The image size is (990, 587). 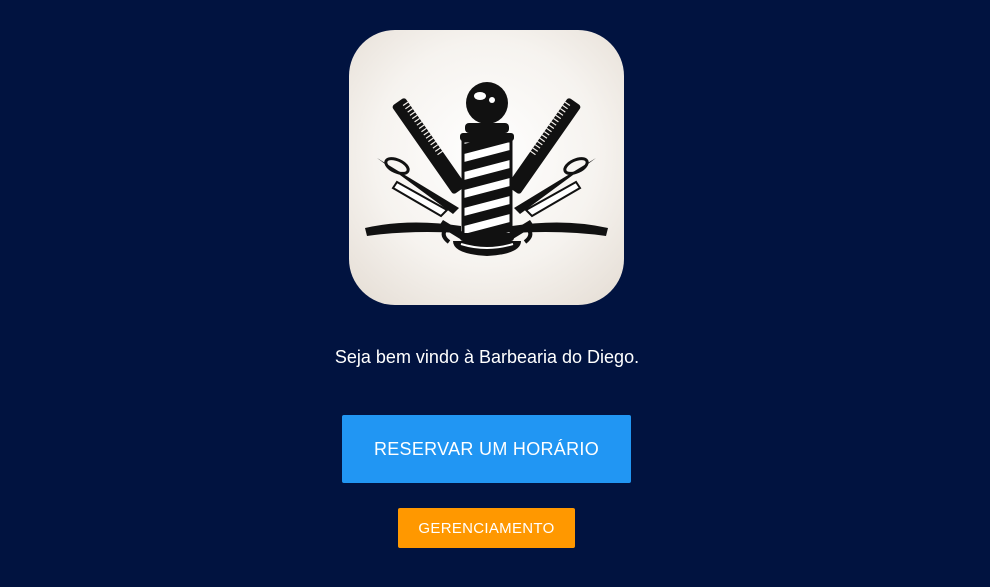 I want to click on barber-pole-icon, so click(x=486, y=169).